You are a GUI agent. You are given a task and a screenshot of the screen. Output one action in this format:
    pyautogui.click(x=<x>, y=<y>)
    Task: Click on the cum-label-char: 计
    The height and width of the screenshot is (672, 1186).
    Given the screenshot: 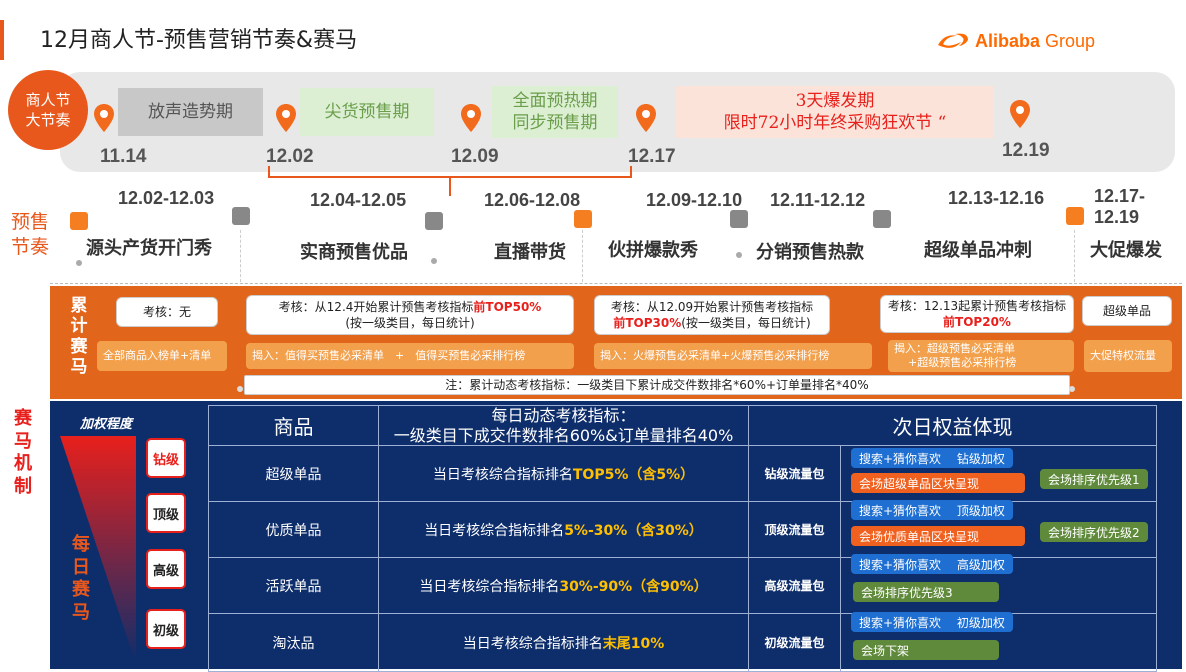 What is the action you would take?
    pyautogui.click(x=79, y=326)
    